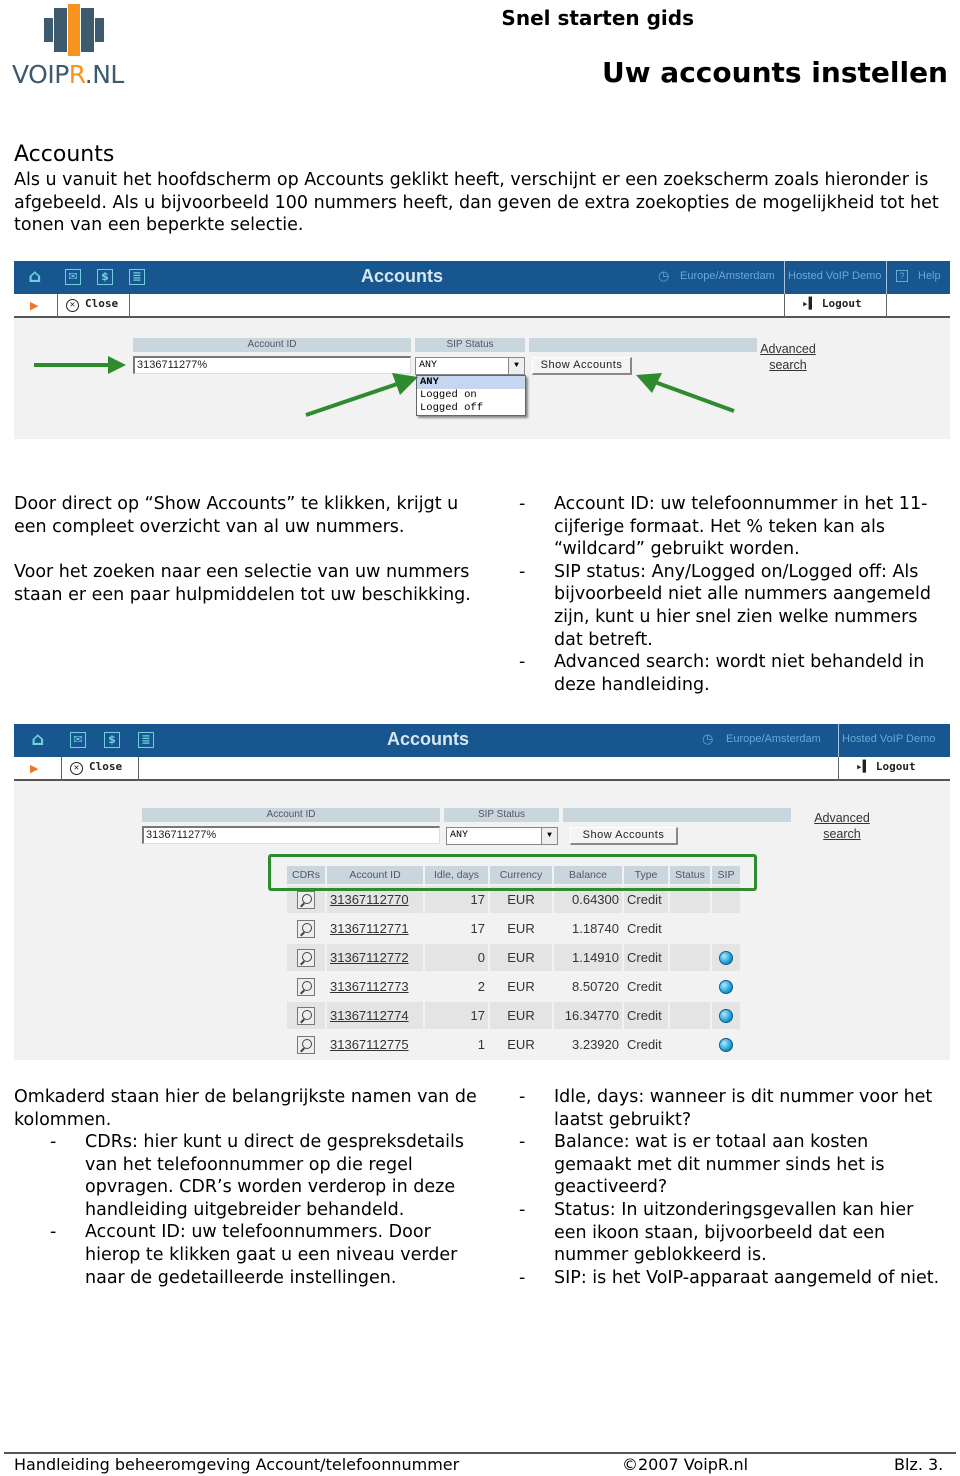  What do you see at coordinates (369, 1044) in the screenshot?
I see `account-id-link: 31367112775` at bounding box center [369, 1044].